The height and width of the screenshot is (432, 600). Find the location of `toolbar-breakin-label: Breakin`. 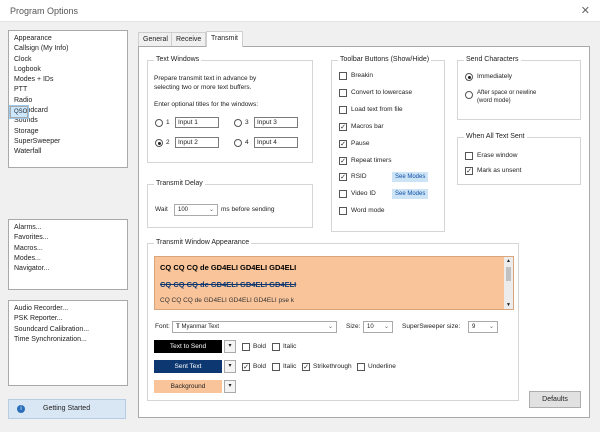

toolbar-breakin-label: Breakin is located at coordinates (362, 75).